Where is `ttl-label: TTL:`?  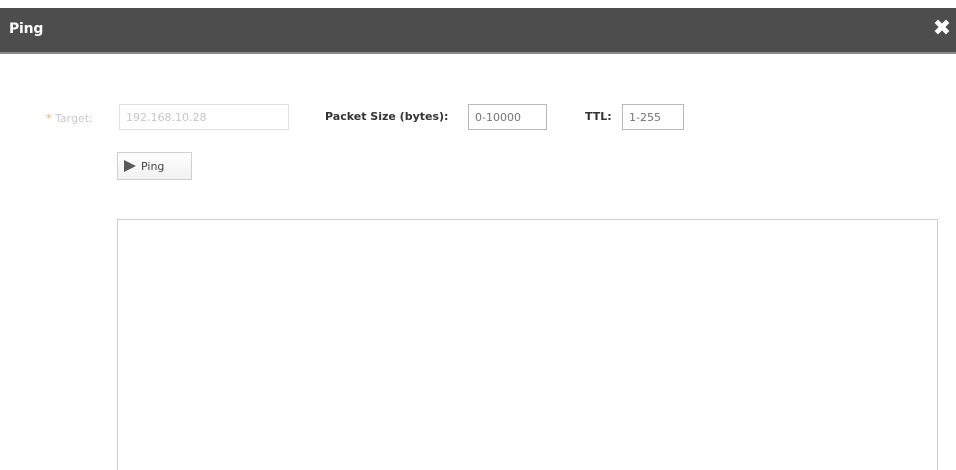 ttl-label: TTL: is located at coordinates (598, 116).